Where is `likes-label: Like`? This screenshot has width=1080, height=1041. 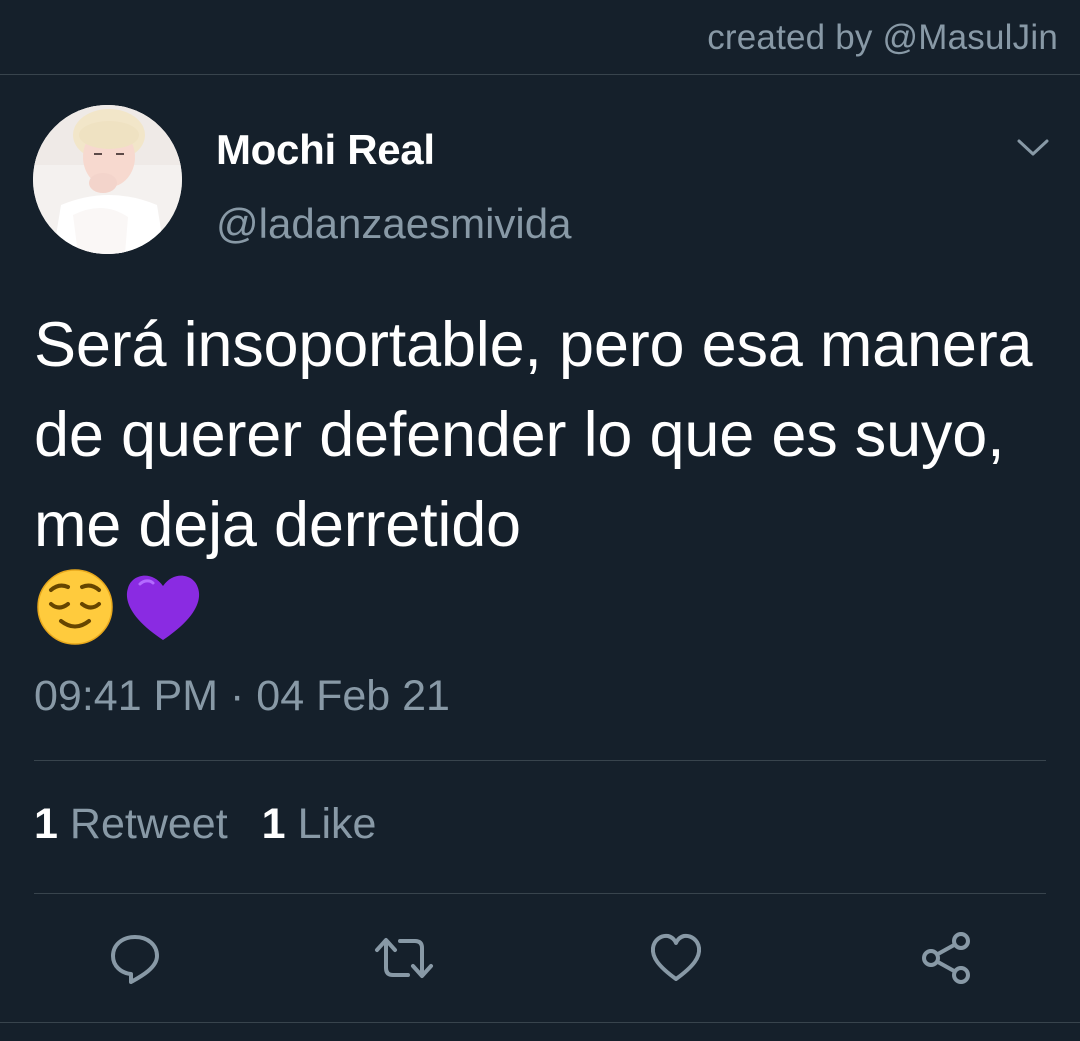
likes-label: Like is located at coordinates (337, 824).